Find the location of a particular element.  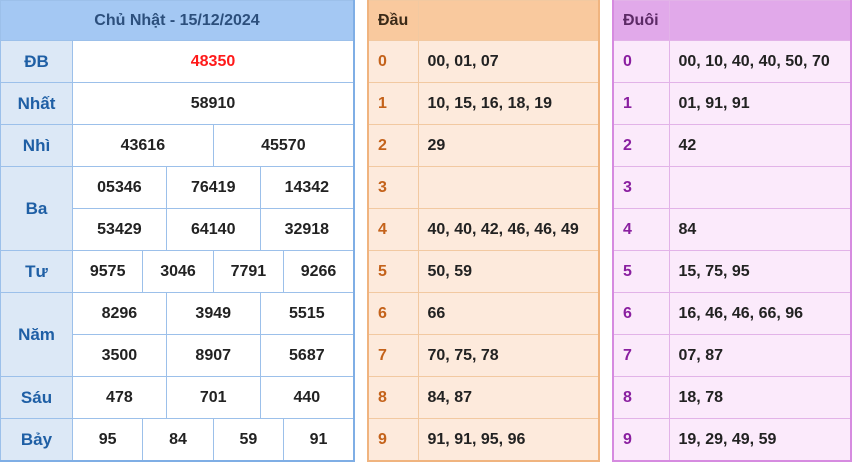

prize-value: 45570 is located at coordinates (283, 146).